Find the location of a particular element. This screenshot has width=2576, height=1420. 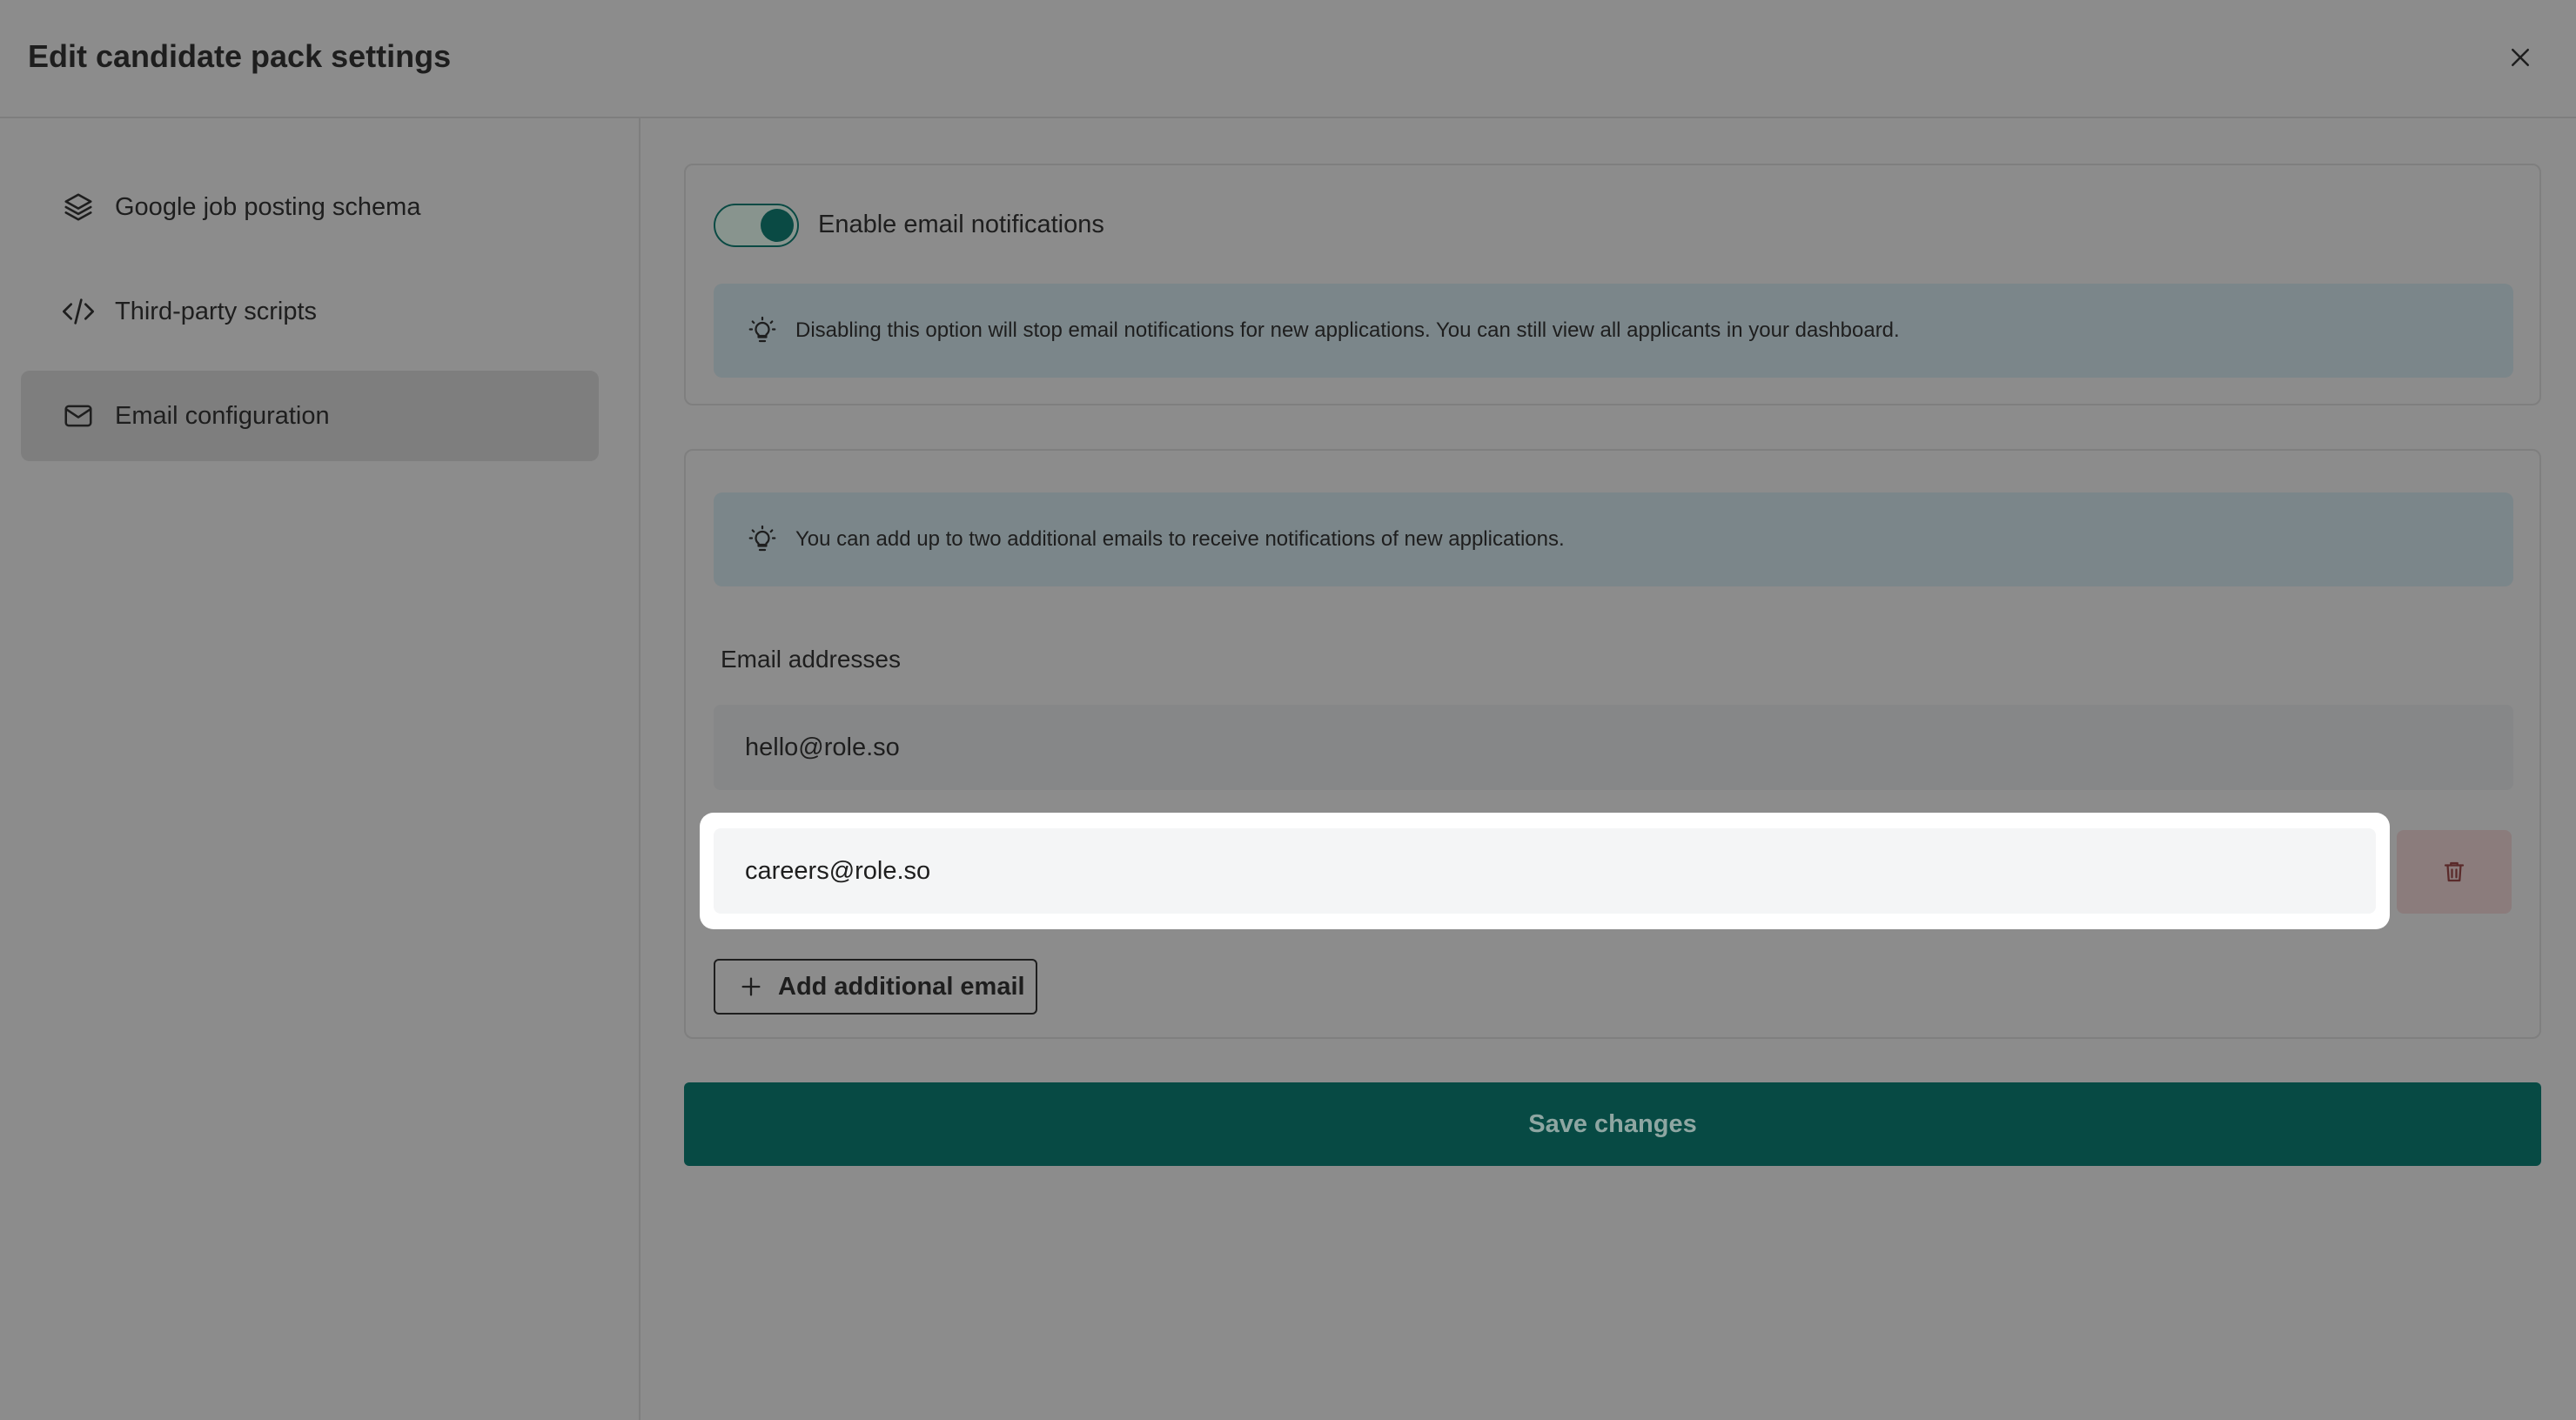

layers-icon is located at coordinates (78, 207).